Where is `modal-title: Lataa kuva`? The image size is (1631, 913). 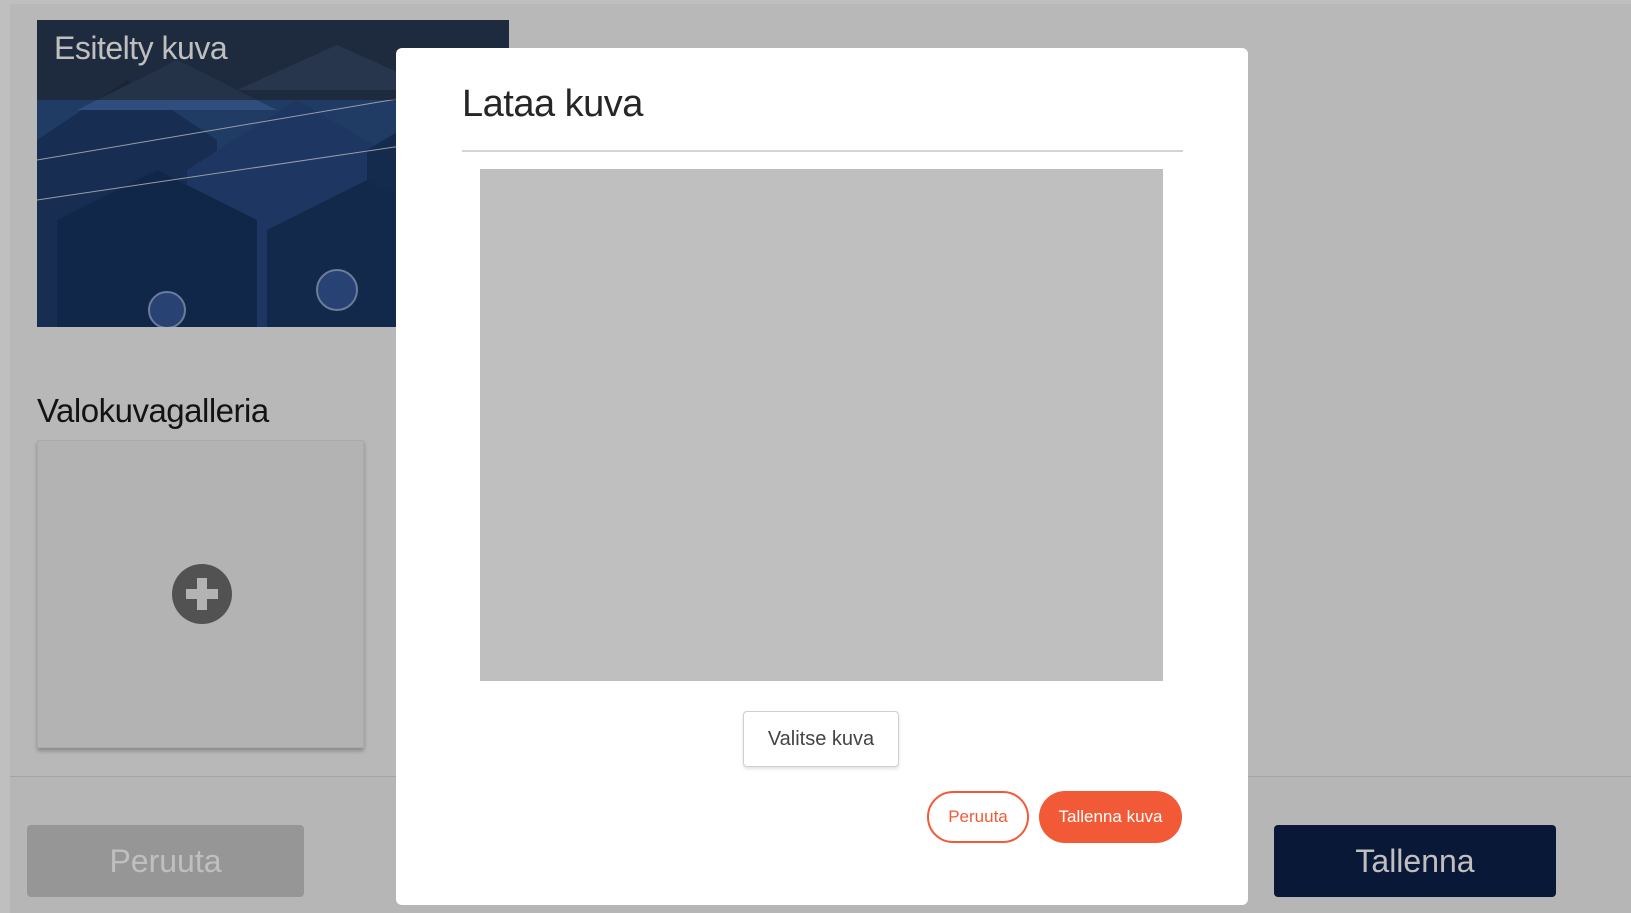 modal-title: Lataa kuva is located at coordinates (552, 104).